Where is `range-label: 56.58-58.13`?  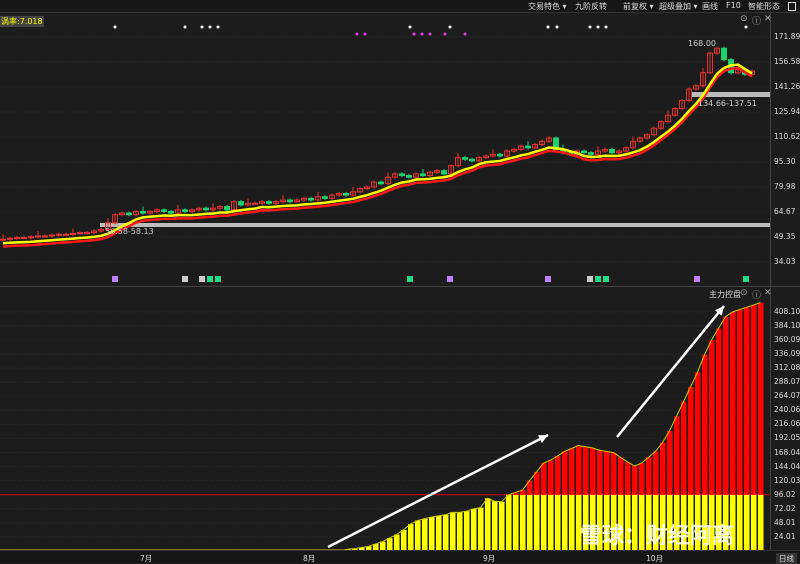
range-label: 56.58-58.13 is located at coordinates (129, 231).